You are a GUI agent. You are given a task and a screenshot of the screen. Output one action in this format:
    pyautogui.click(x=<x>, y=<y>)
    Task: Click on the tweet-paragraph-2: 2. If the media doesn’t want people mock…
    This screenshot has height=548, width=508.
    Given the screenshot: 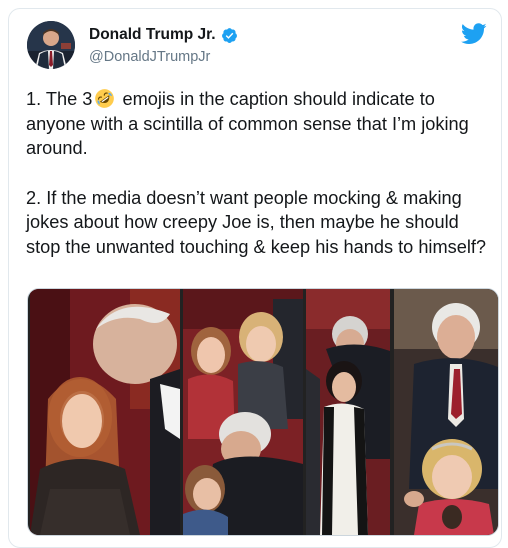 What is the action you would take?
    pyautogui.click(x=256, y=222)
    